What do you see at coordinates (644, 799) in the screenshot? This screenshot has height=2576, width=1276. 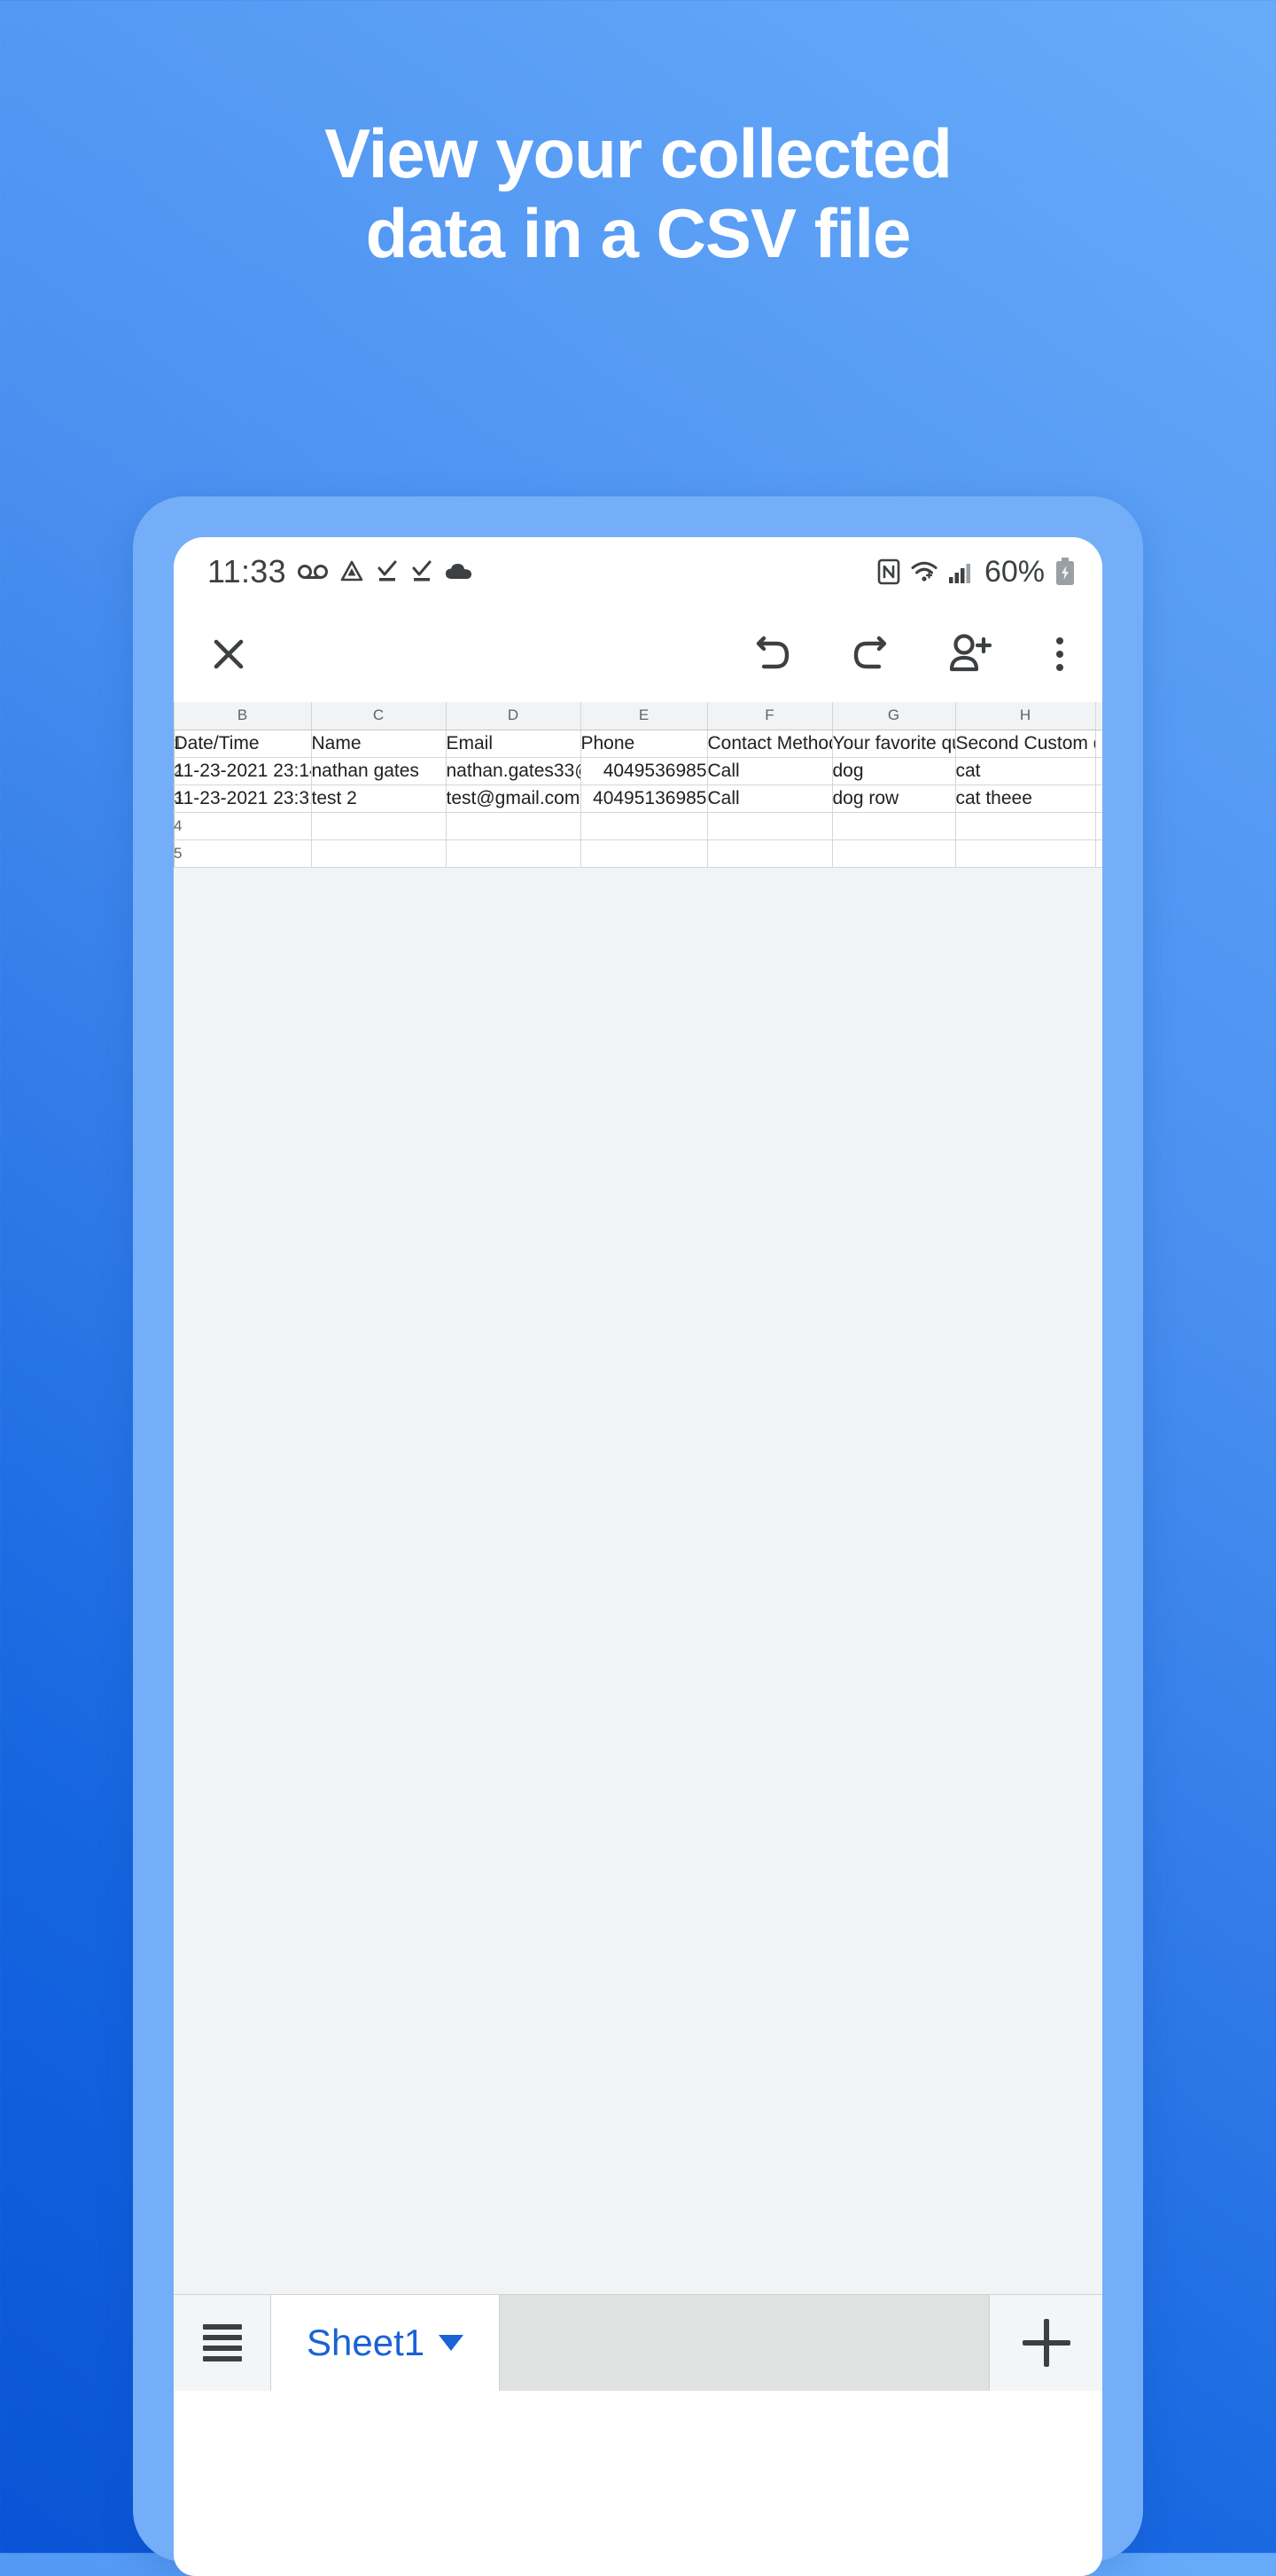 I see `cell-e3: 40495136985` at bounding box center [644, 799].